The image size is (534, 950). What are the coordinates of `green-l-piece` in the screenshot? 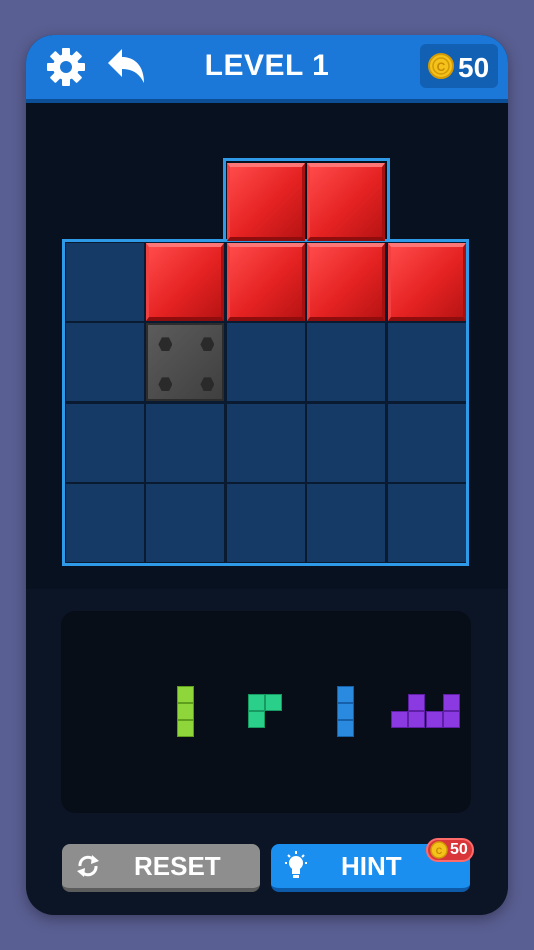 It's located at (265, 711).